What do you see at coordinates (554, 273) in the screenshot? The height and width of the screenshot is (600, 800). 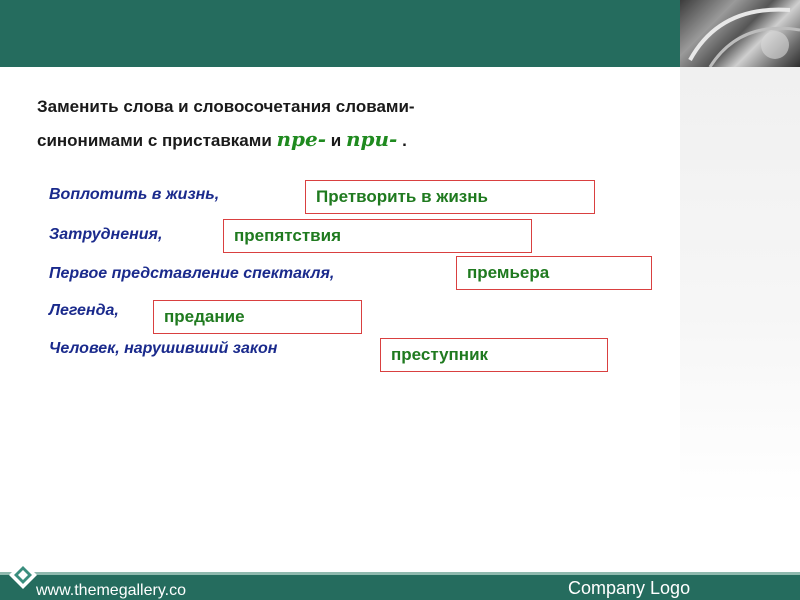 I see `answer-box-3: премьера` at bounding box center [554, 273].